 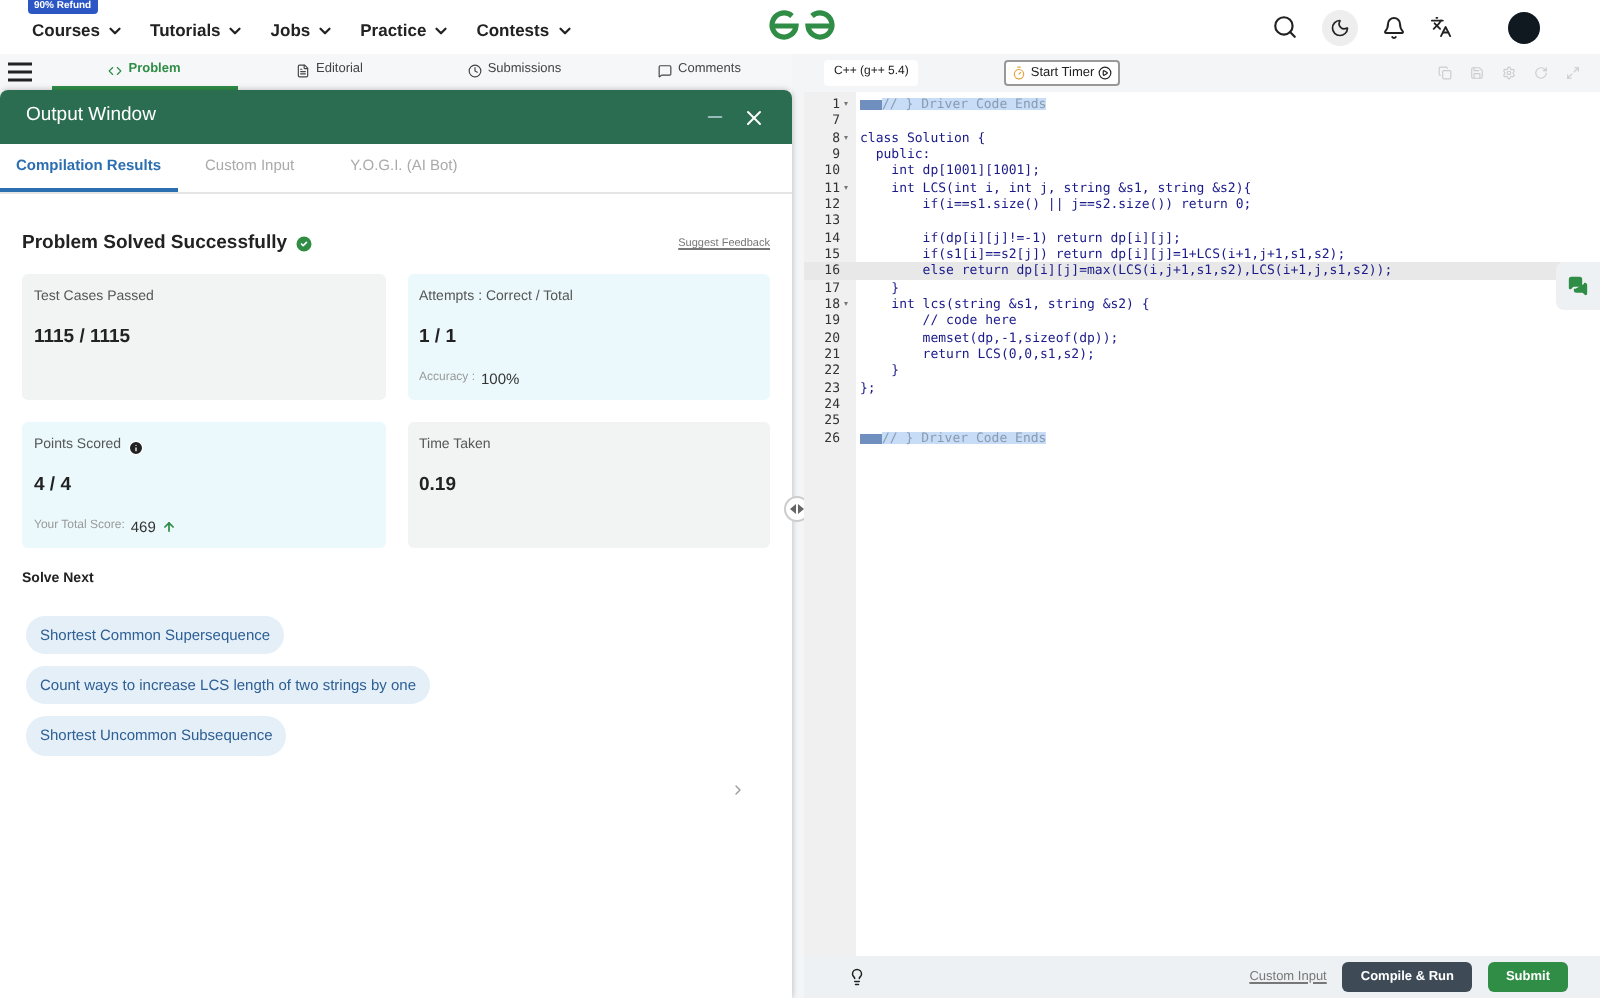 I want to click on window-title: Output Window, so click(x=91, y=116).